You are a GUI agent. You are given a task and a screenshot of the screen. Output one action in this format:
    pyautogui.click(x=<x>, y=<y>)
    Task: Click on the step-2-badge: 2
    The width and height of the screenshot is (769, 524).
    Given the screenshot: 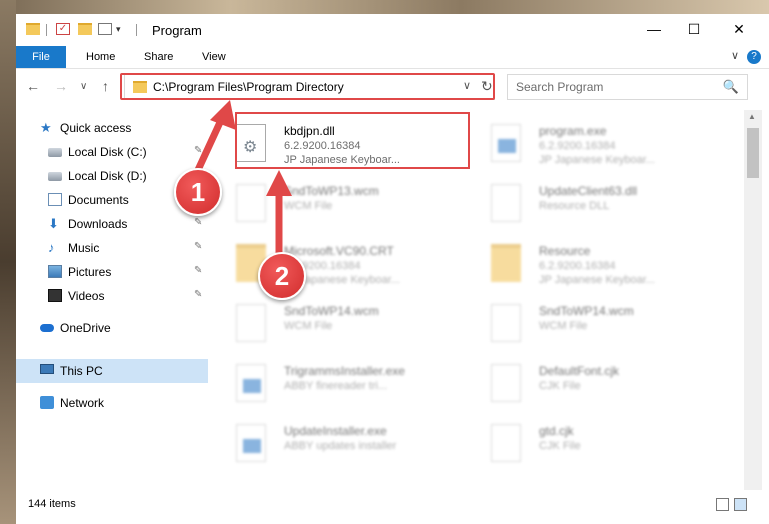 What is the action you would take?
    pyautogui.click(x=282, y=276)
    